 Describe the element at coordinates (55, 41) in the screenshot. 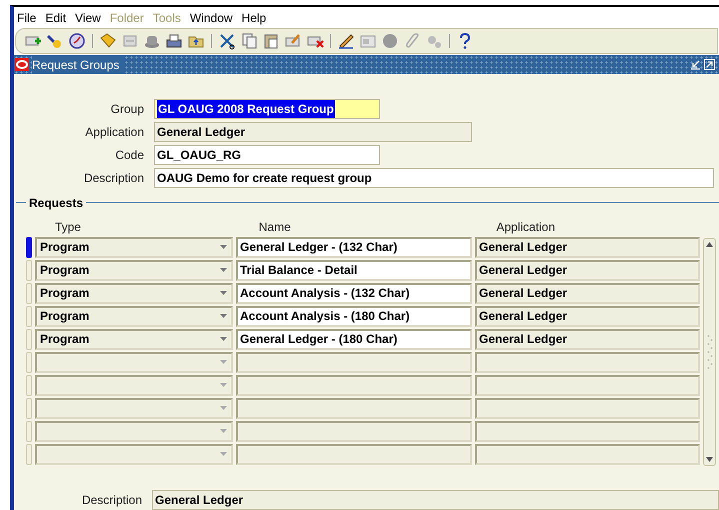

I see `flashlight-icon` at that location.